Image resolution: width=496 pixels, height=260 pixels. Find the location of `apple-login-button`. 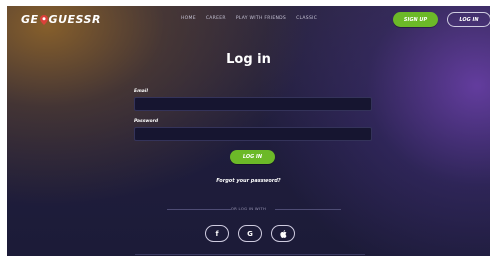

apple-login-button is located at coordinates (283, 233).